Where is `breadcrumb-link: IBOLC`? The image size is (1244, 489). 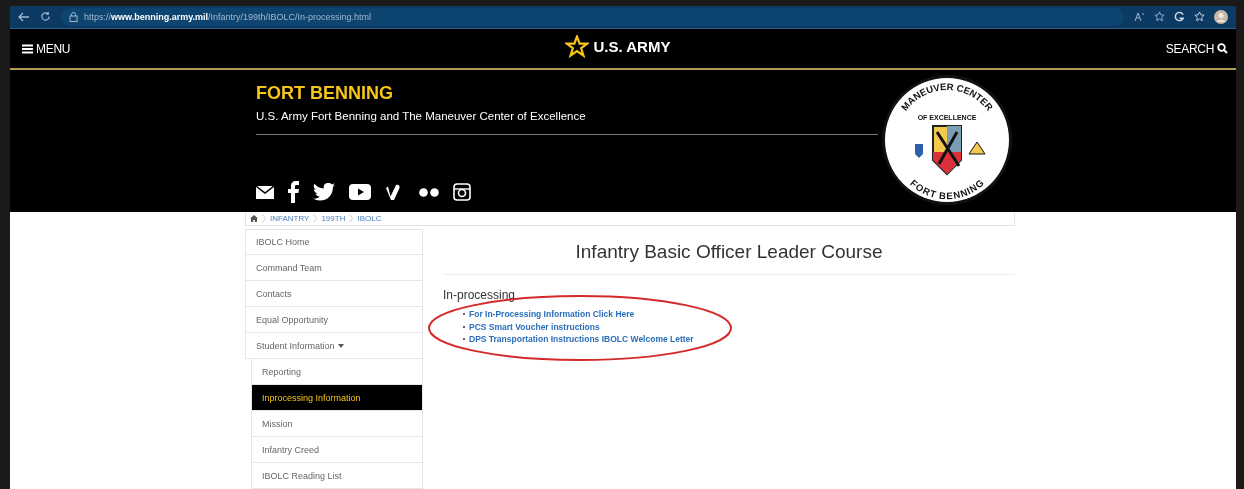 breadcrumb-link: IBOLC is located at coordinates (369, 218).